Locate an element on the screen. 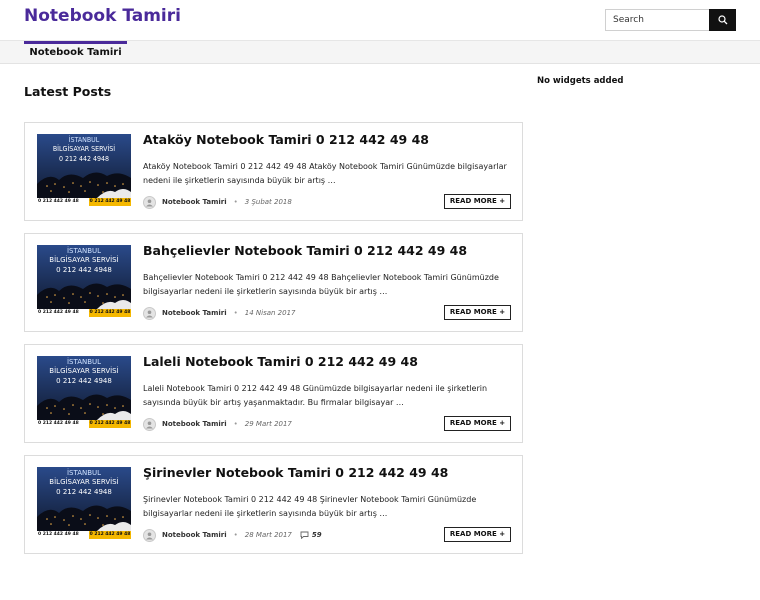  search-icon is located at coordinates (722, 20).